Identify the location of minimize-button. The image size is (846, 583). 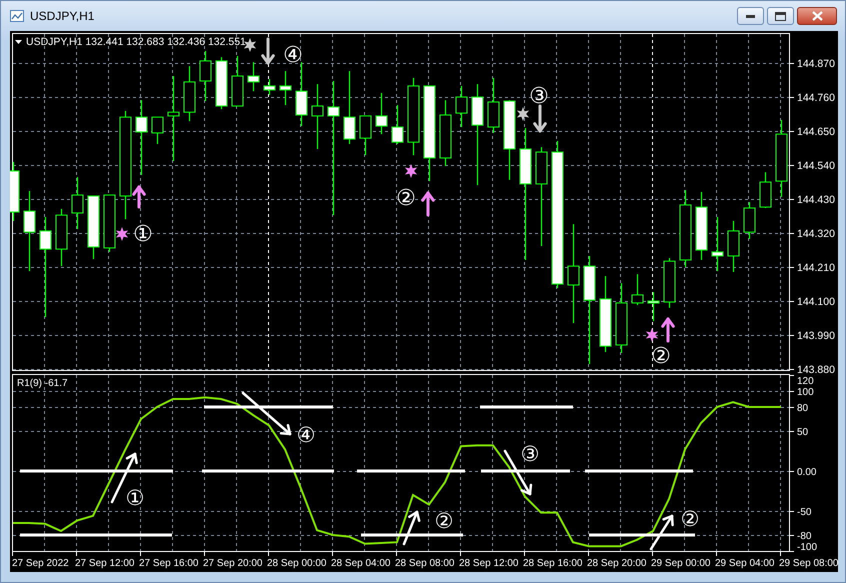
(750, 16).